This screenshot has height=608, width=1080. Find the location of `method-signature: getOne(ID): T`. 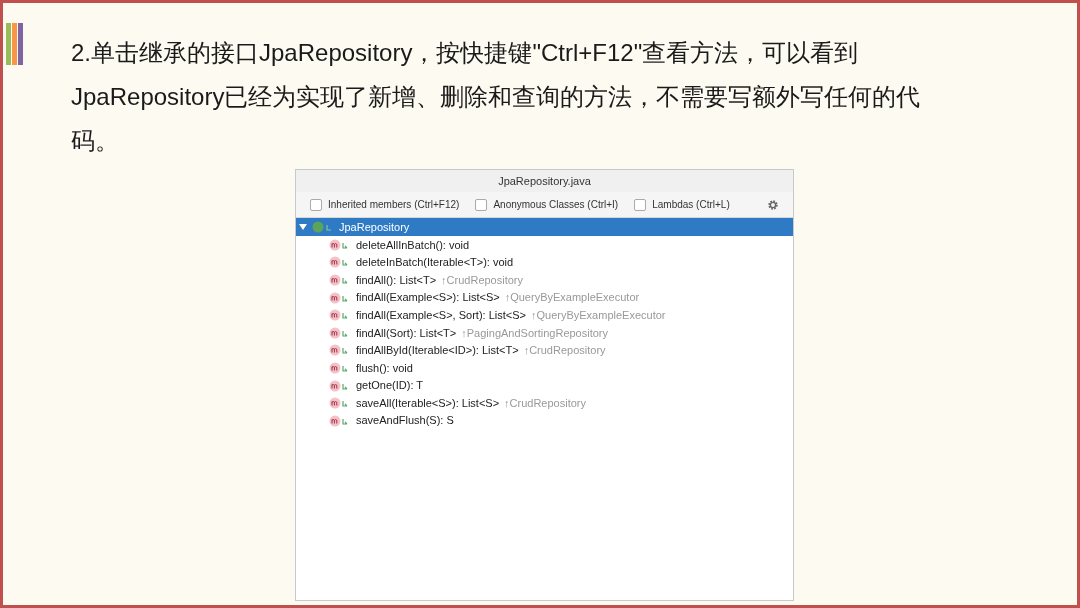

method-signature: getOne(ID): T is located at coordinates (390, 386).